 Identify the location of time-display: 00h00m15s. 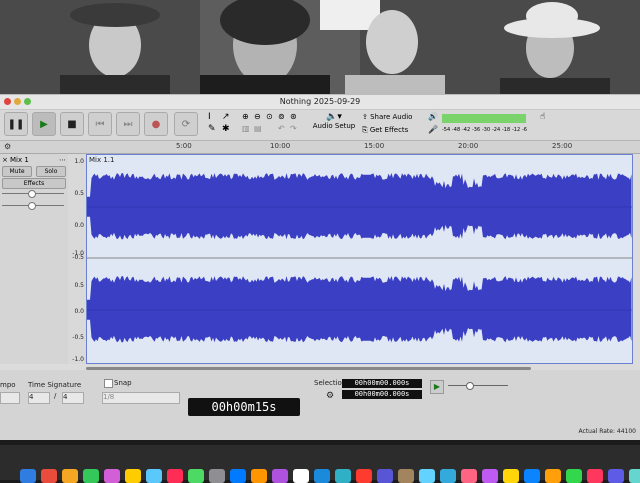
(244, 407).